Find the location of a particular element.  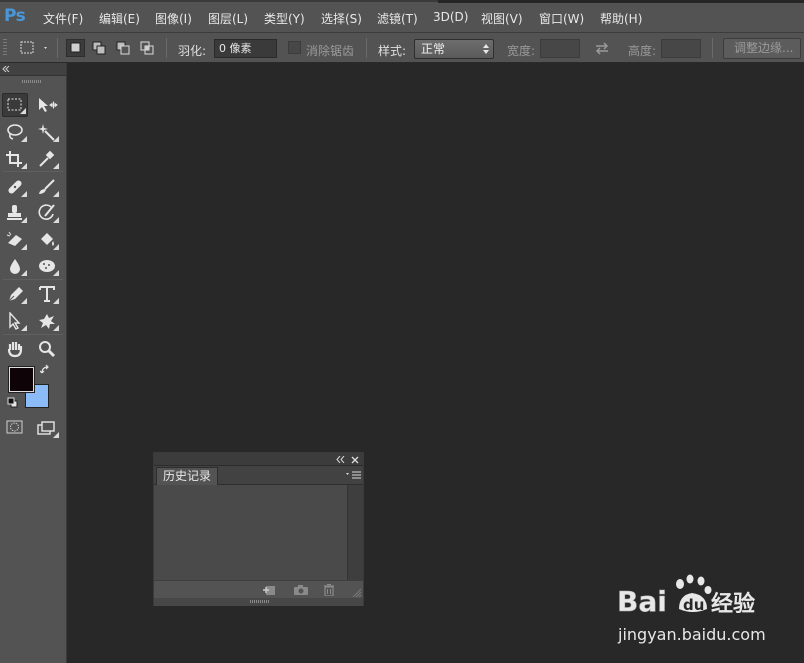

history-brush-icon is located at coordinates (46, 212).